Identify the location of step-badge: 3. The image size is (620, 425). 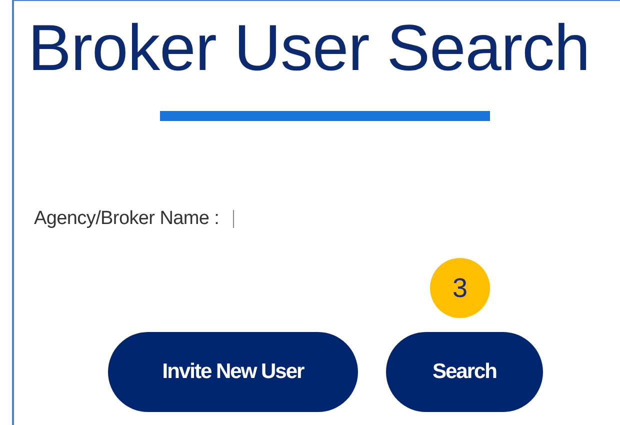
(460, 288).